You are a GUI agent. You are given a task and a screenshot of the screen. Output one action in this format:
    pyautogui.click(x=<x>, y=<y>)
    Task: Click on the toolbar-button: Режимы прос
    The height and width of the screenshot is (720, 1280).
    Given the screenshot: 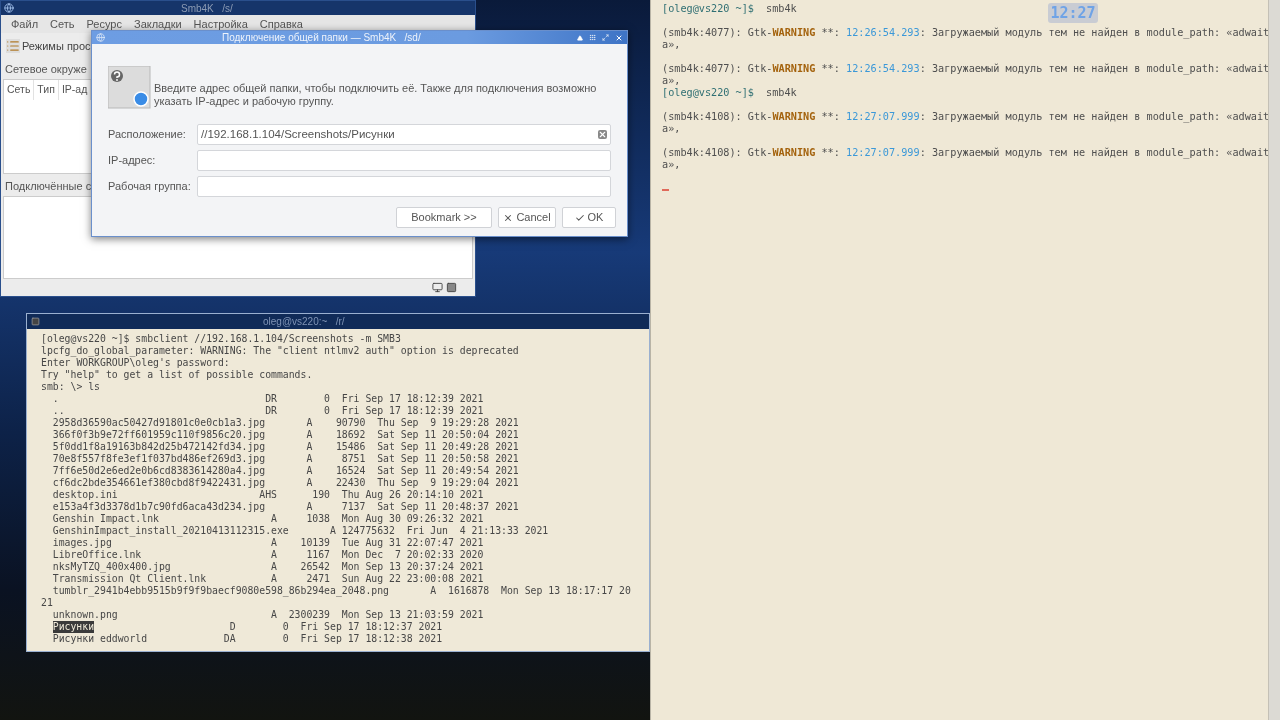 What is the action you would take?
    pyautogui.click(x=56, y=46)
    